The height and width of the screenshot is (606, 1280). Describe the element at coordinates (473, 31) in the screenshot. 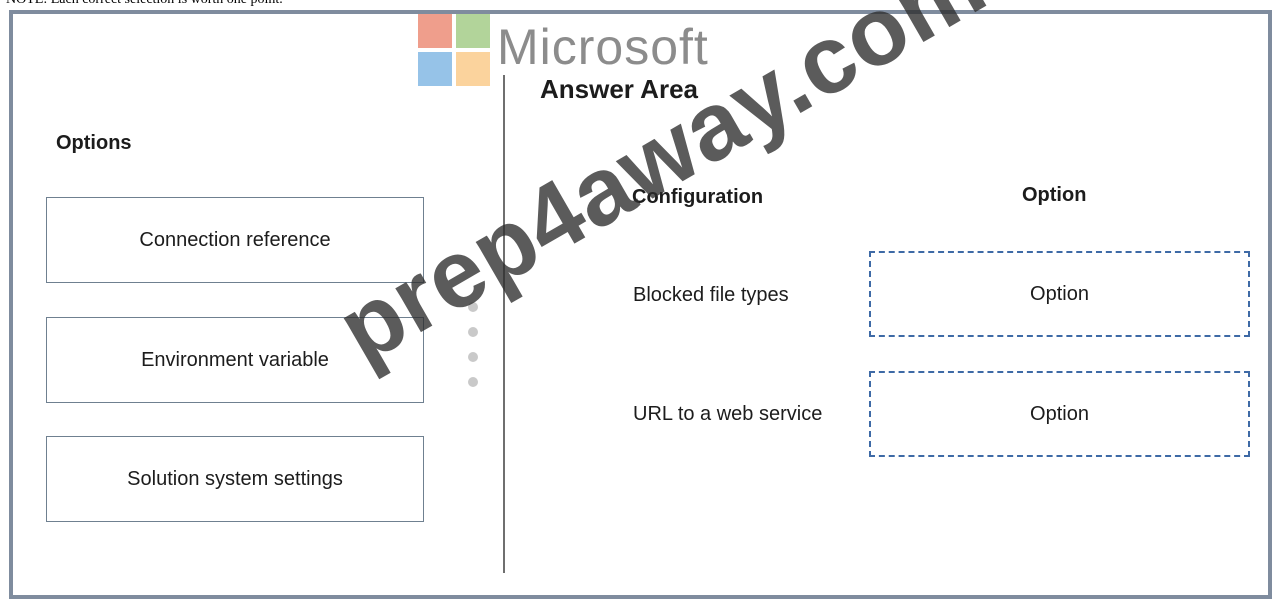

I see `logo-green-square` at that location.